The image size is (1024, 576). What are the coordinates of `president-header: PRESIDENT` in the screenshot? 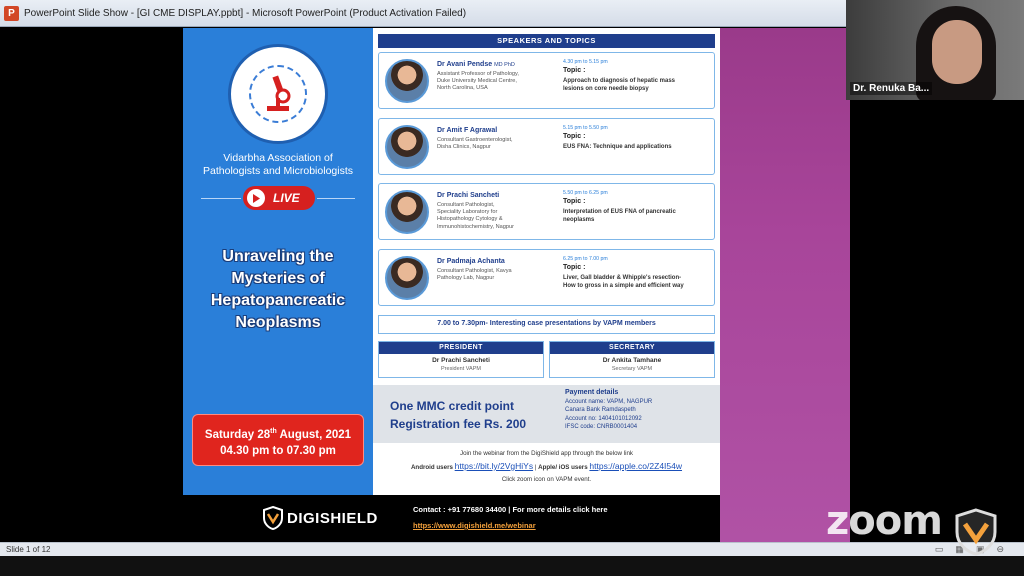 It's located at (461, 348).